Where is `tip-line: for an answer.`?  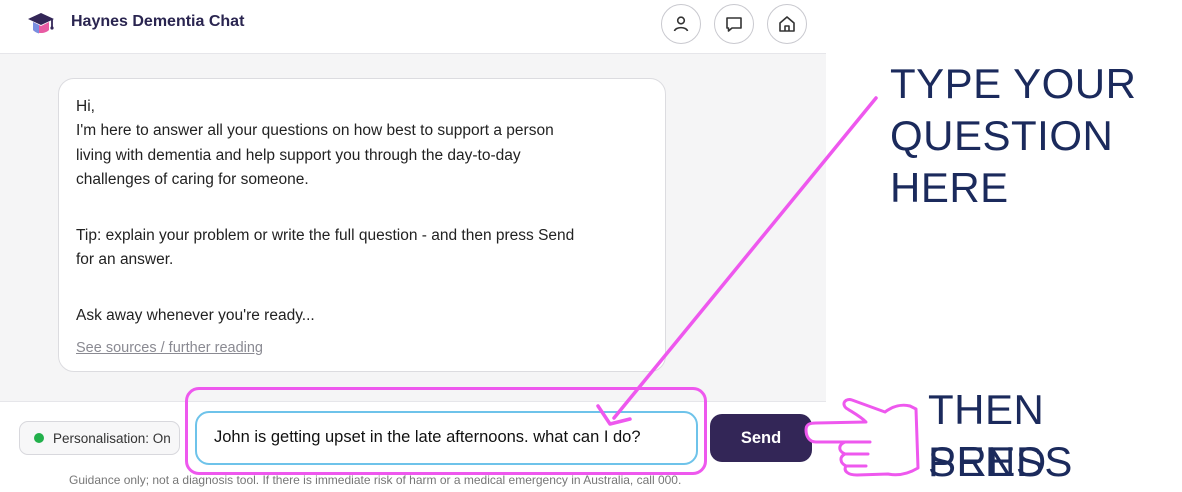
tip-line: for an answer. is located at coordinates (125, 259).